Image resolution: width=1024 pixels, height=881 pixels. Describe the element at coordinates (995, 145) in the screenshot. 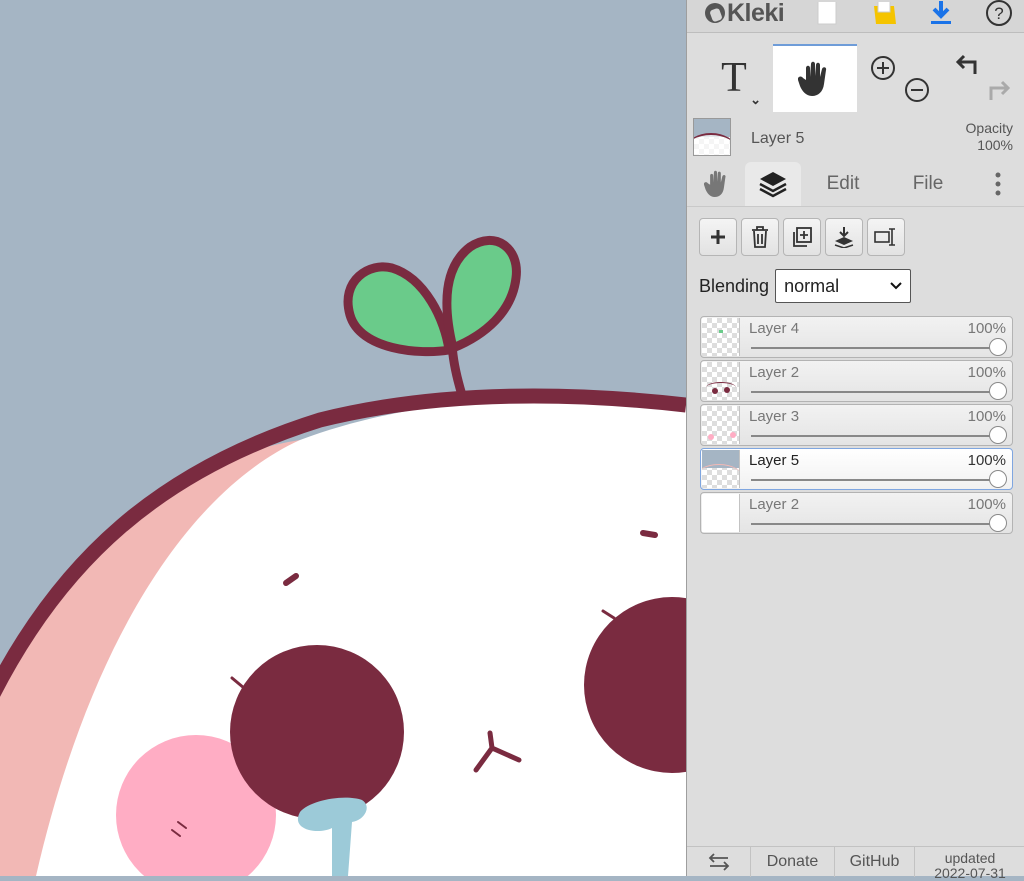

I see `opacity-value: 100%` at that location.